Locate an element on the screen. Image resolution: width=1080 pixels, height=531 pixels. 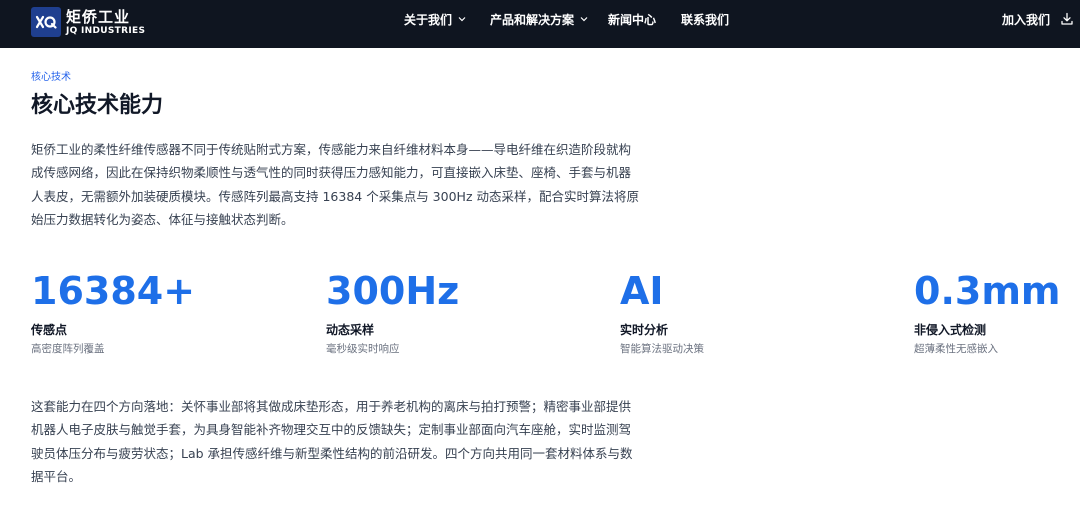
stat-thickness: 0.3mm 非侵入式检测 超薄柔性无感嵌入 is located at coordinates (997, 312).